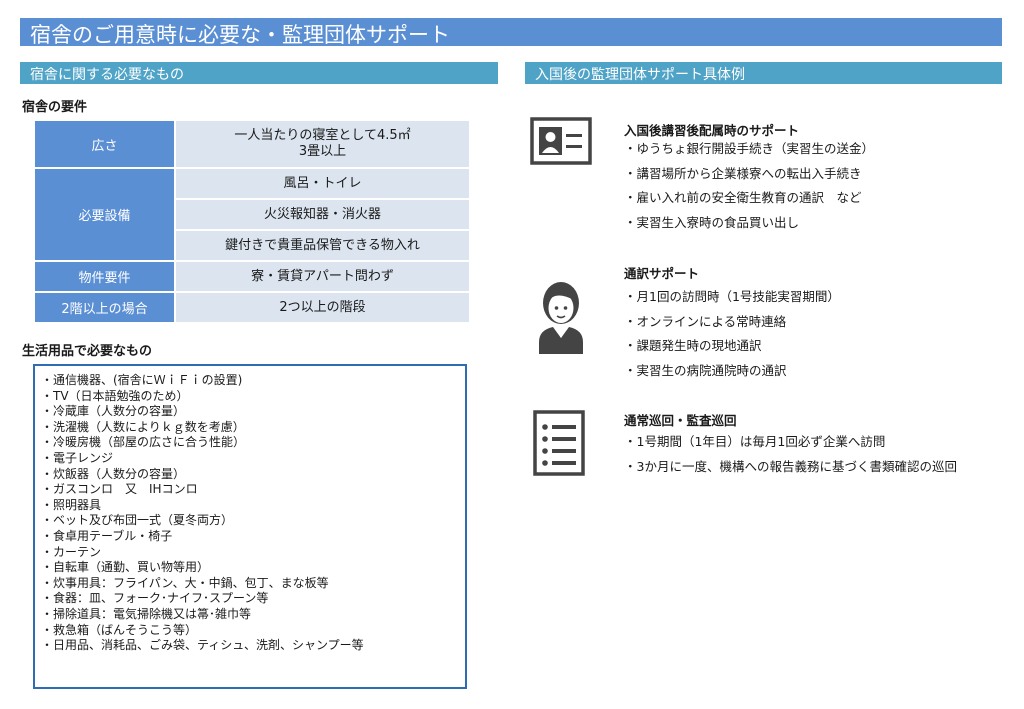  I want to click on list-item: ・オンラインによる常時連絡, so click(705, 321).